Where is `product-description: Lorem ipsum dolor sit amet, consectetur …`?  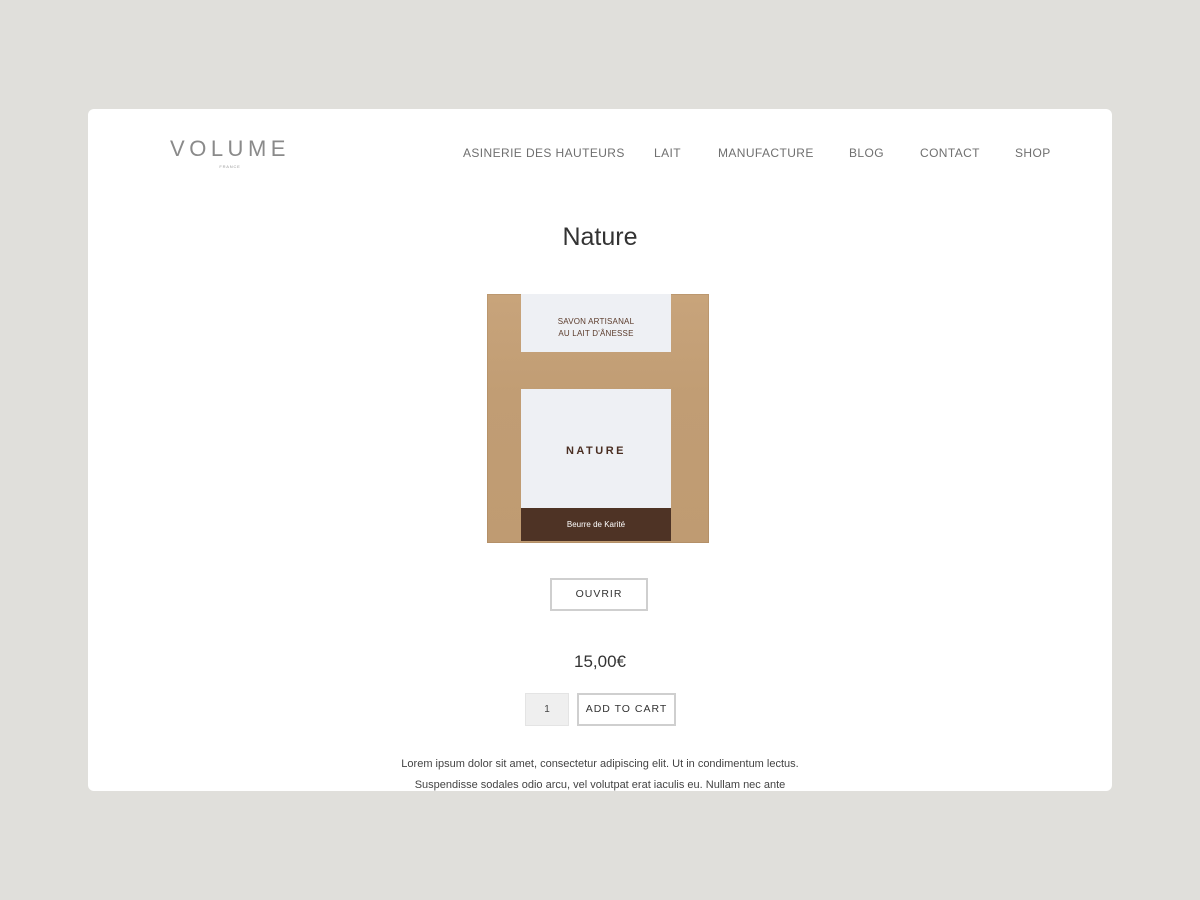
product-description: Lorem ipsum dolor sit amet, consectetur … is located at coordinates (600, 772).